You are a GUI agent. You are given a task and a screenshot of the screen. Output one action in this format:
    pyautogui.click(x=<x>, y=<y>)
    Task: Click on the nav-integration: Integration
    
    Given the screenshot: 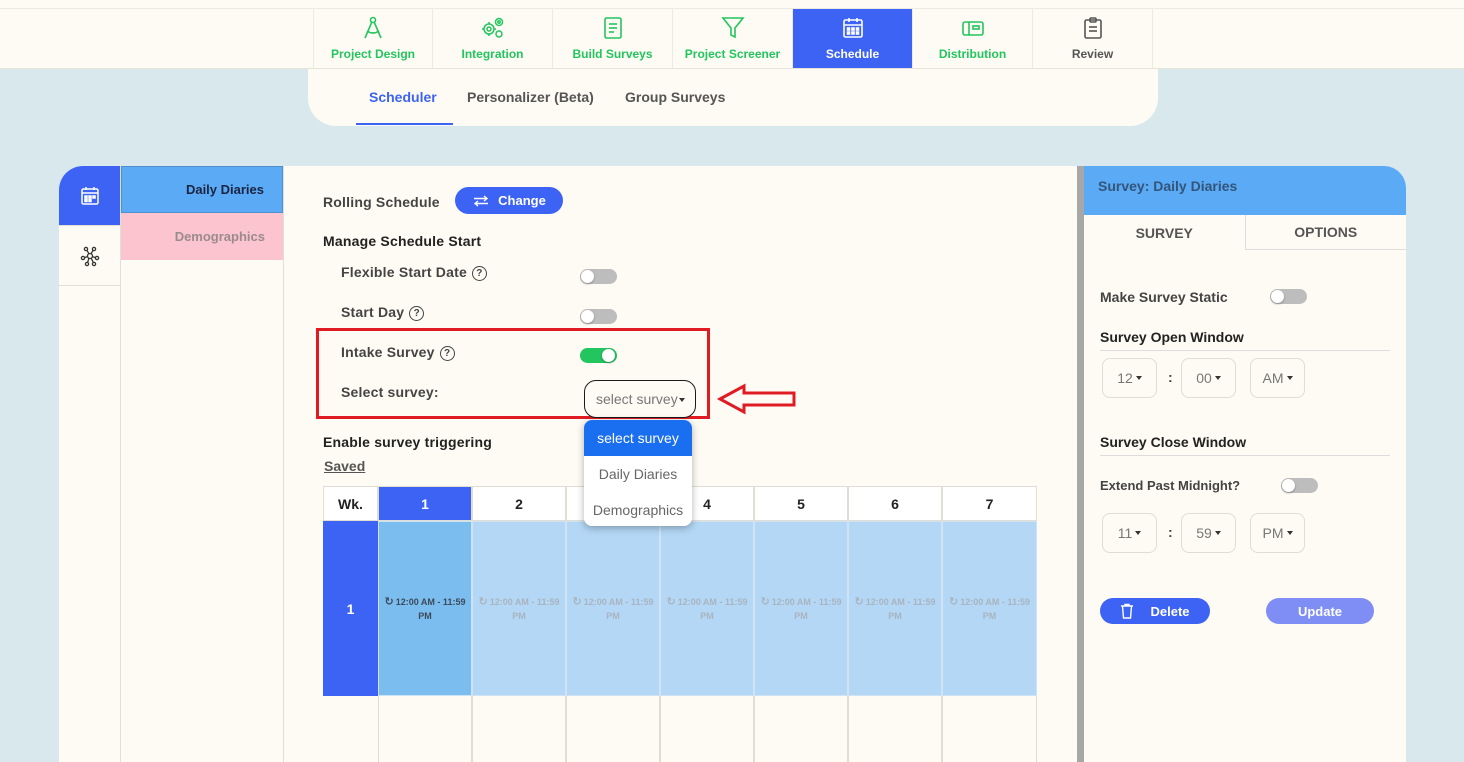 What is the action you would take?
    pyautogui.click(x=493, y=38)
    